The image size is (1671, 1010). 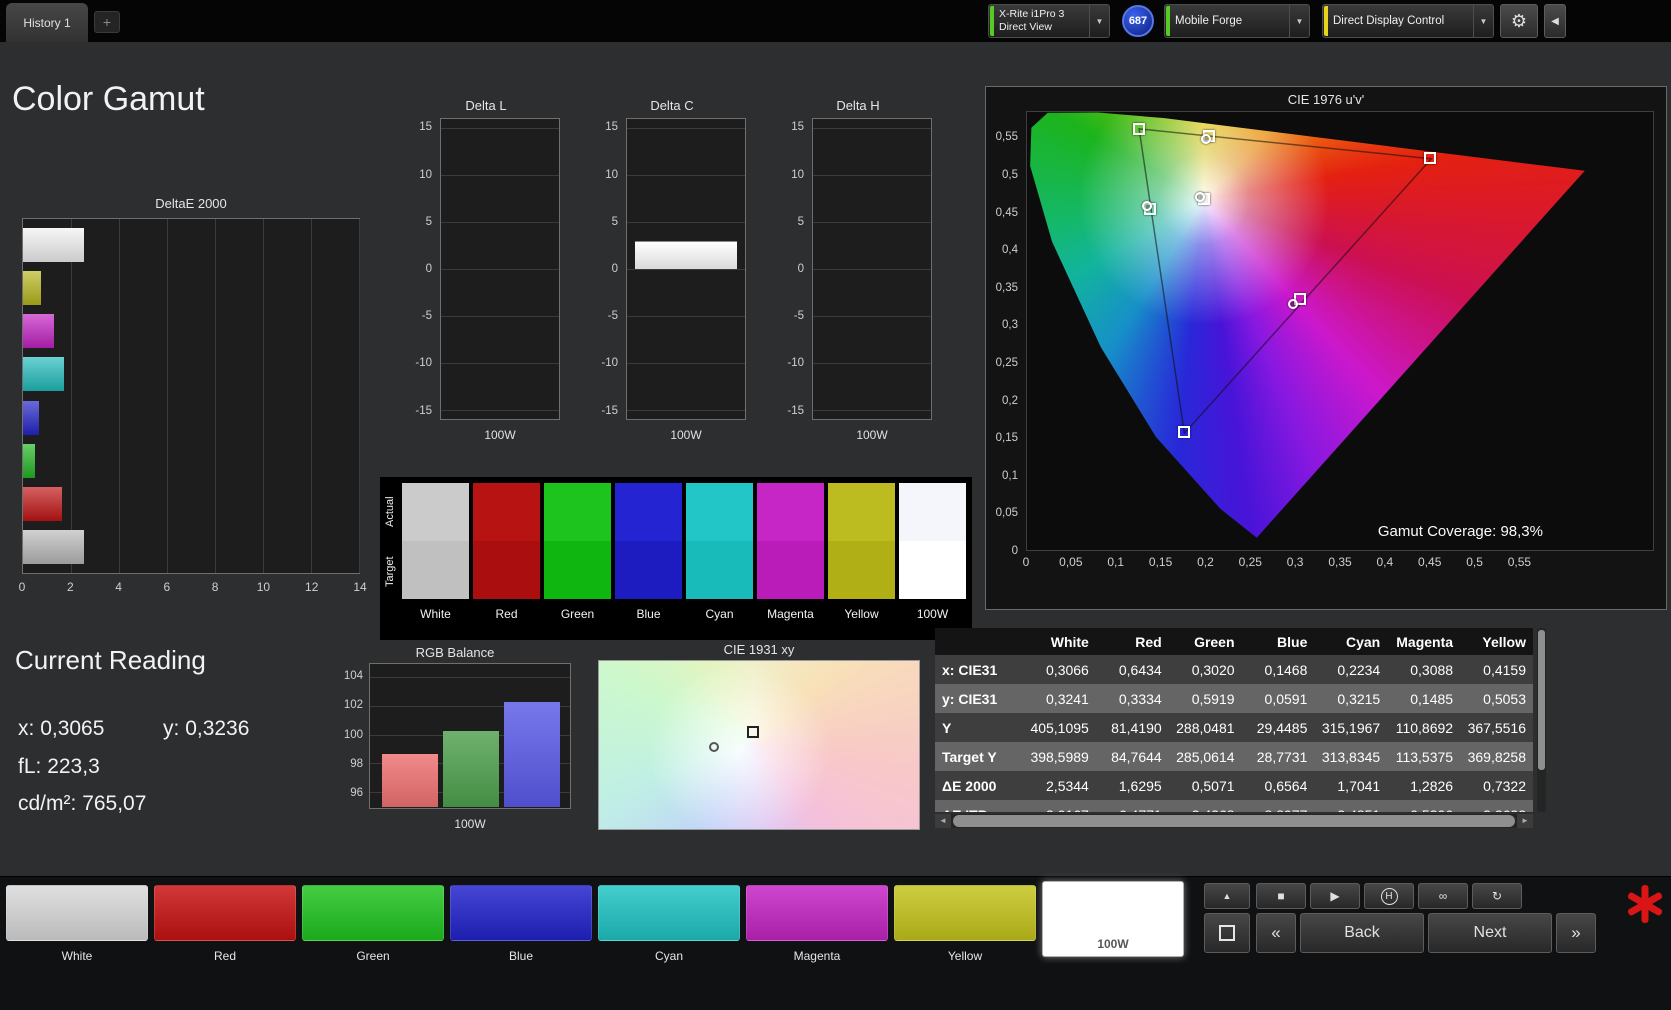 What do you see at coordinates (1140, 785) in the screenshot?
I see `cell-value: 1,6295` at bounding box center [1140, 785].